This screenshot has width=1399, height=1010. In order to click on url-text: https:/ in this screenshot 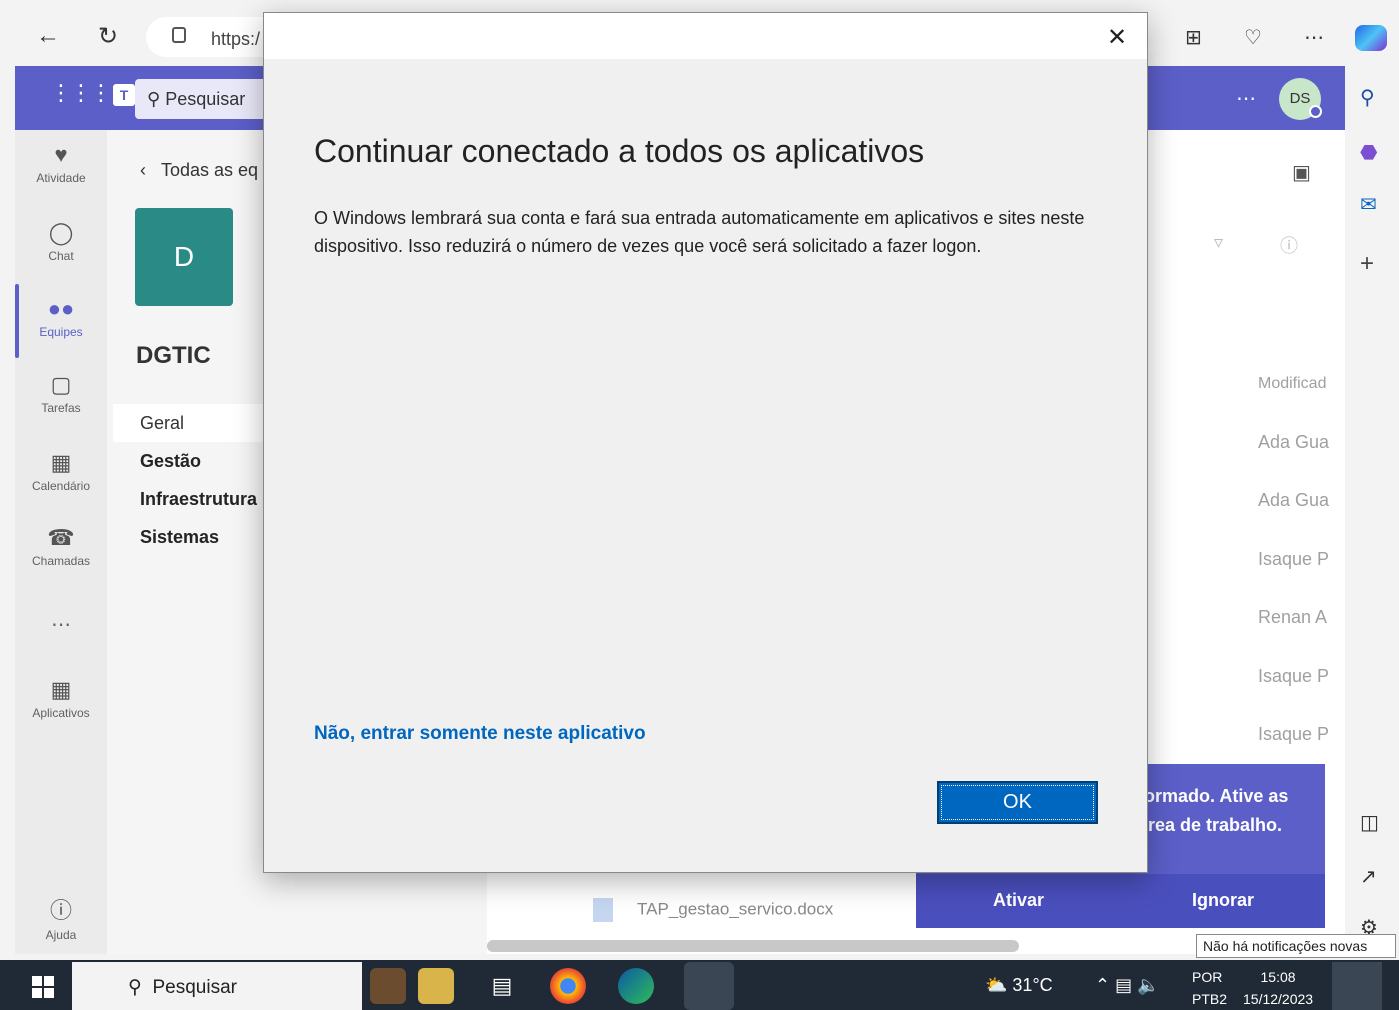, I will do `click(235, 39)`.